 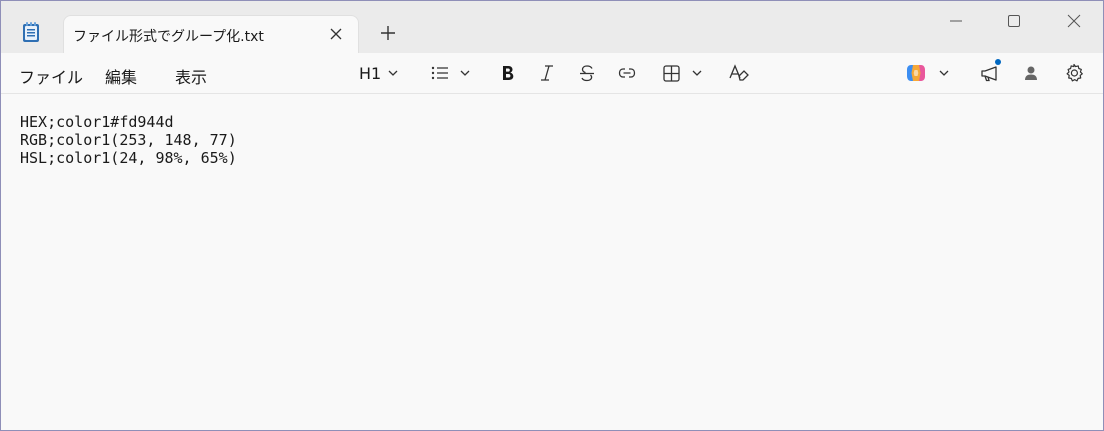 I want to click on minimize-icon, so click(x=956, y=21).